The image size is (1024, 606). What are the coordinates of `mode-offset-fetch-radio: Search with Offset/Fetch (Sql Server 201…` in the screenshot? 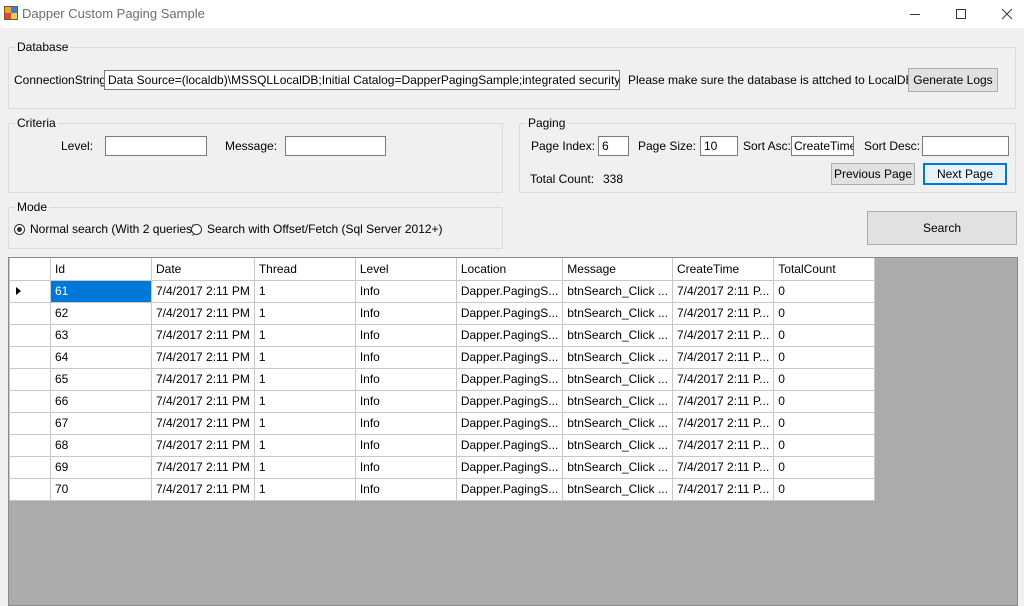 It's located at (317, 229).